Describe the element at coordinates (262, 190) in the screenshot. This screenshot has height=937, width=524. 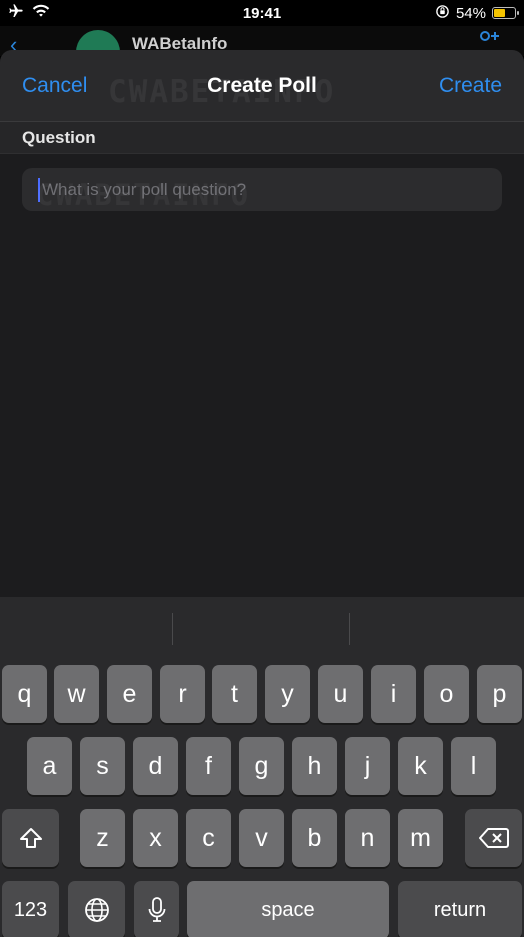
I see `question-input: What is your poll question? CWABETAINFO` at that location.